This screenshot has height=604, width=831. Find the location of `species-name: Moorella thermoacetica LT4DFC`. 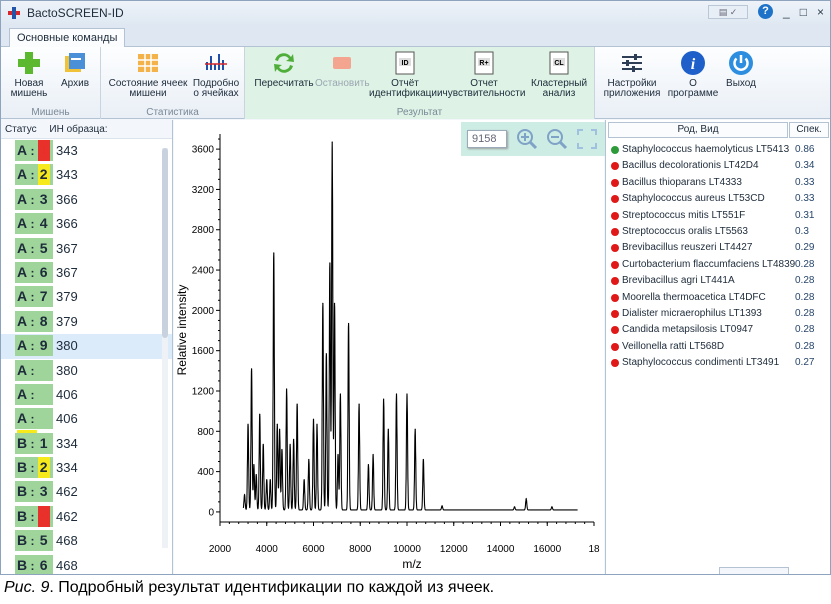

species-name: Moorella thermoacetica LT4DFC is located at coordinates (694, 297).